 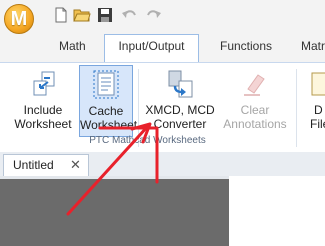 I want to click on quick-access-toolbar: M, so click(x=162, y=17).